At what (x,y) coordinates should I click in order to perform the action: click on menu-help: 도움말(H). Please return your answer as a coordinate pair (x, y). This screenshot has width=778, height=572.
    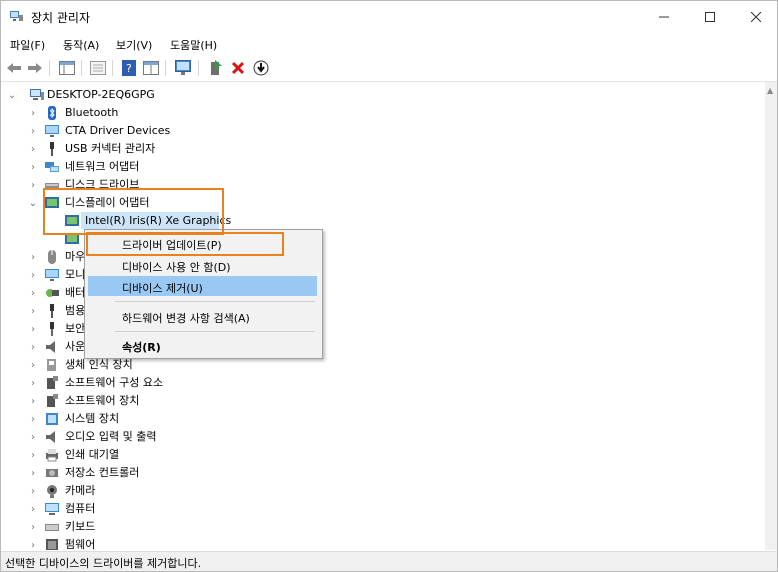
    Looking at the image, I should click on (193, 45).